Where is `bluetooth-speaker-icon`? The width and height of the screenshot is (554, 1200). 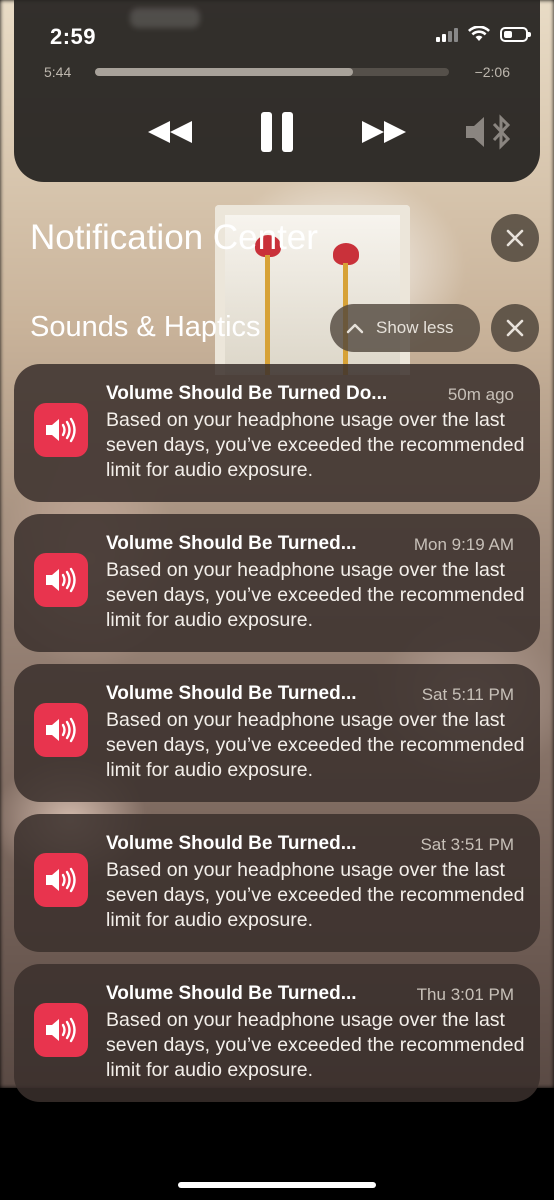 bluetooth-speaker-icon is located at coordinates (489, 132).